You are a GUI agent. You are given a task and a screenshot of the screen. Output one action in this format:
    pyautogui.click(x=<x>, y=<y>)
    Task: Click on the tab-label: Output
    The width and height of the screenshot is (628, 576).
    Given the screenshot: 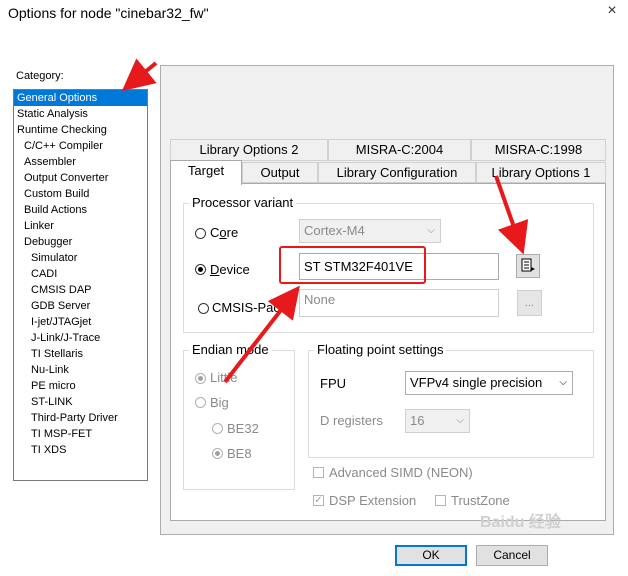 What is the action you would take?
    pyautogui.click(x=280, y=172)
    